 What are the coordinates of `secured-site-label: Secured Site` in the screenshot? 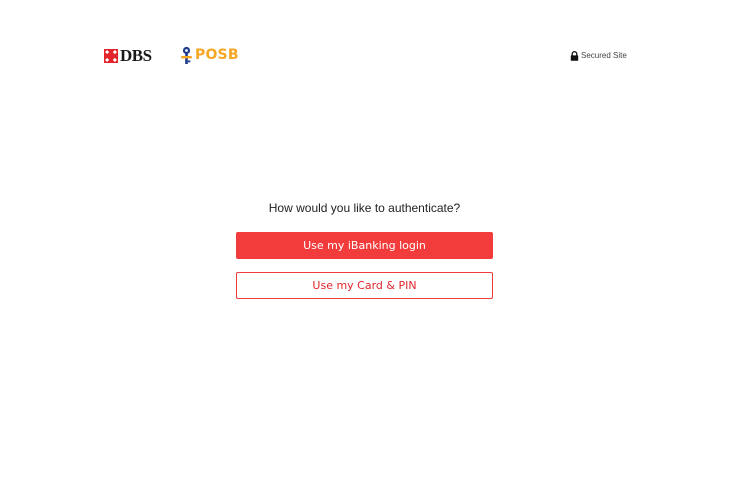 It's located at (604, 55).